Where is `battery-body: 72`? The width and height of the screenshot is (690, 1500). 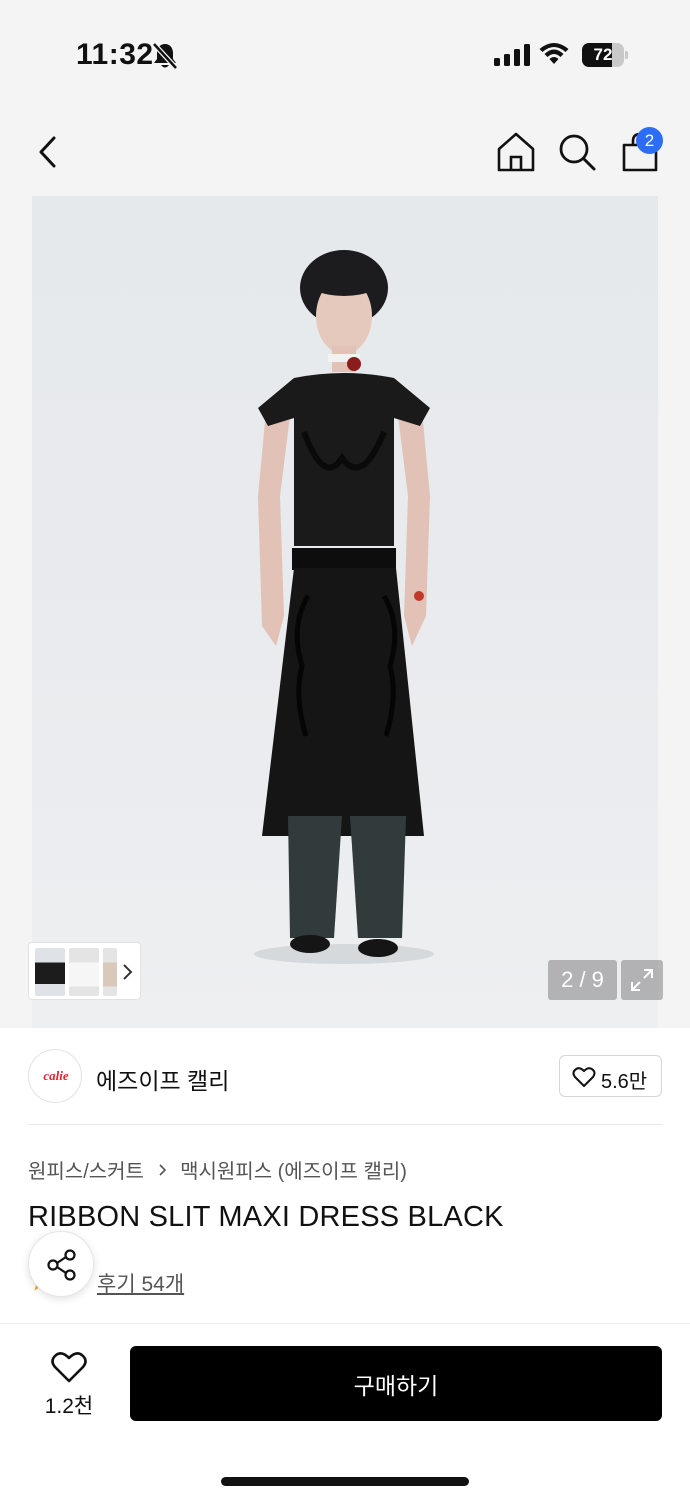
battery-body: 72 is located at coordinates (603, 55).